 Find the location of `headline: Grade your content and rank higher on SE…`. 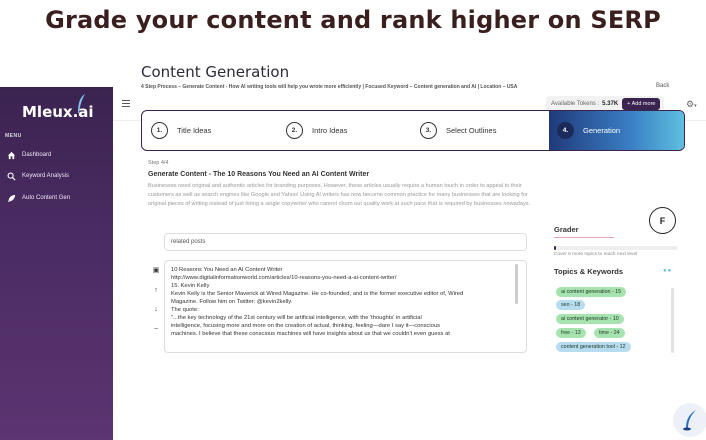

headline: Grade your content and rank higher on SE… is located at coordinates (353, 20).